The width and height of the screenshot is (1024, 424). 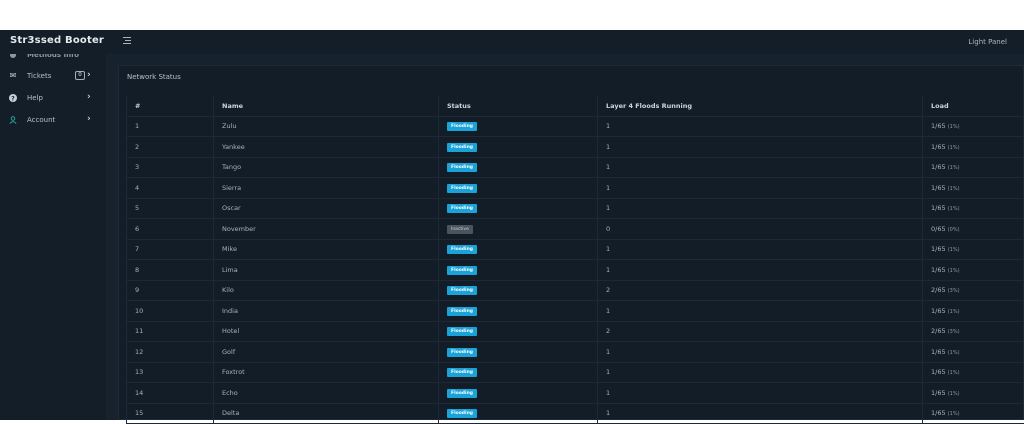 I want to click on load-cell: 2/65 (3%), so click(x=973, y=290).